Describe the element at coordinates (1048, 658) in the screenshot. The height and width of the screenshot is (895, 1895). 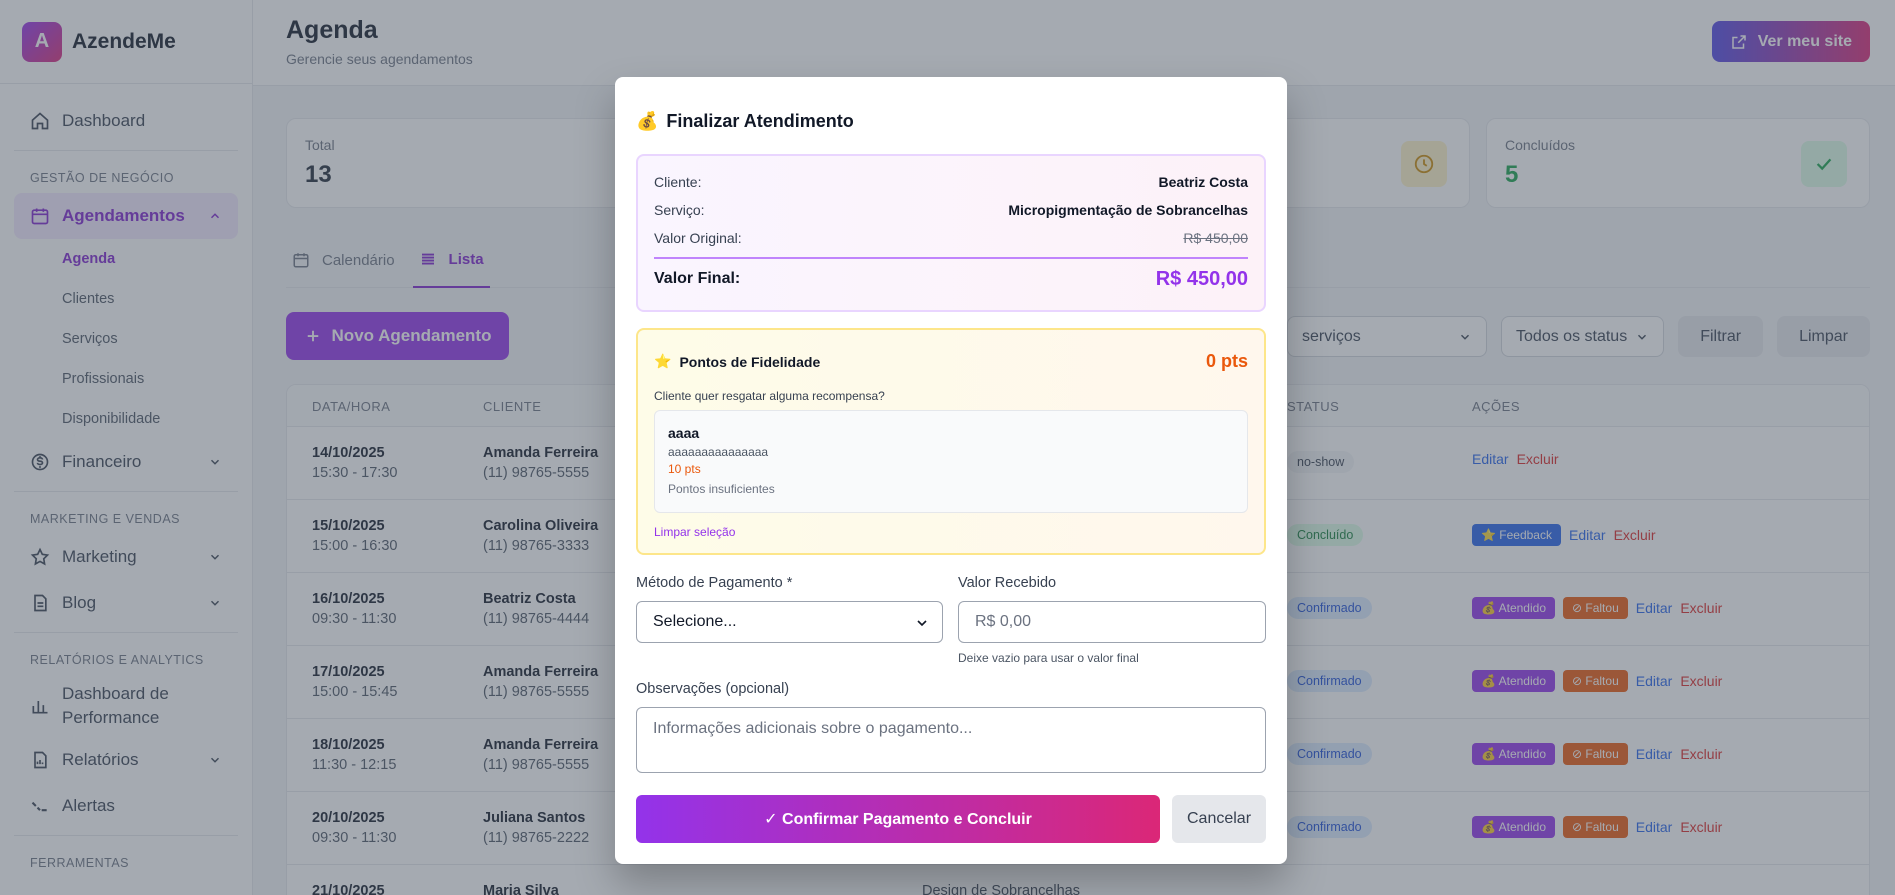
I see `received-value-hint: Deixe vazio para usar o valor final` at that location.